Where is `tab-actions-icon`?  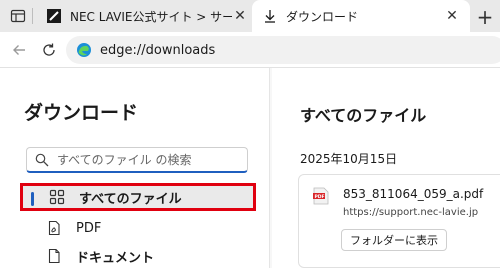 tab-actions-icon is located at coordinates (18, 16).